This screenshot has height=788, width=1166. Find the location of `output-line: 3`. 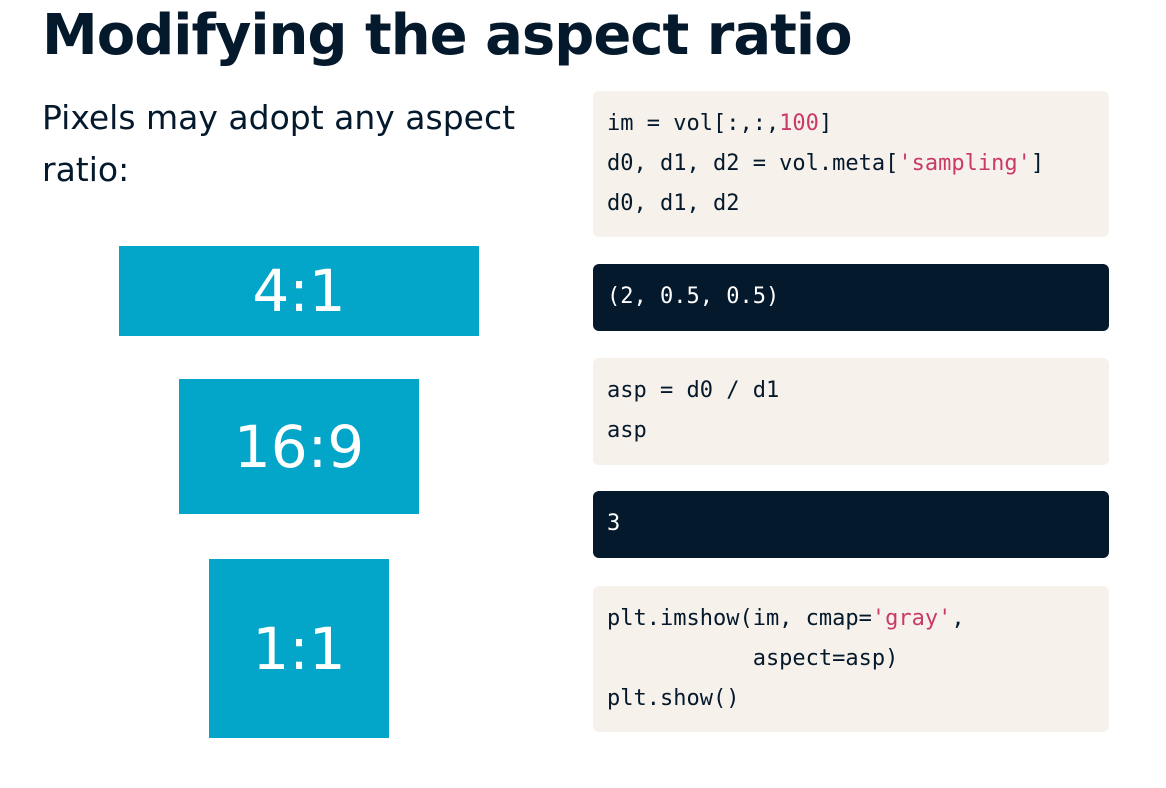

output-line: 3 is located at coordinates (614, 523).